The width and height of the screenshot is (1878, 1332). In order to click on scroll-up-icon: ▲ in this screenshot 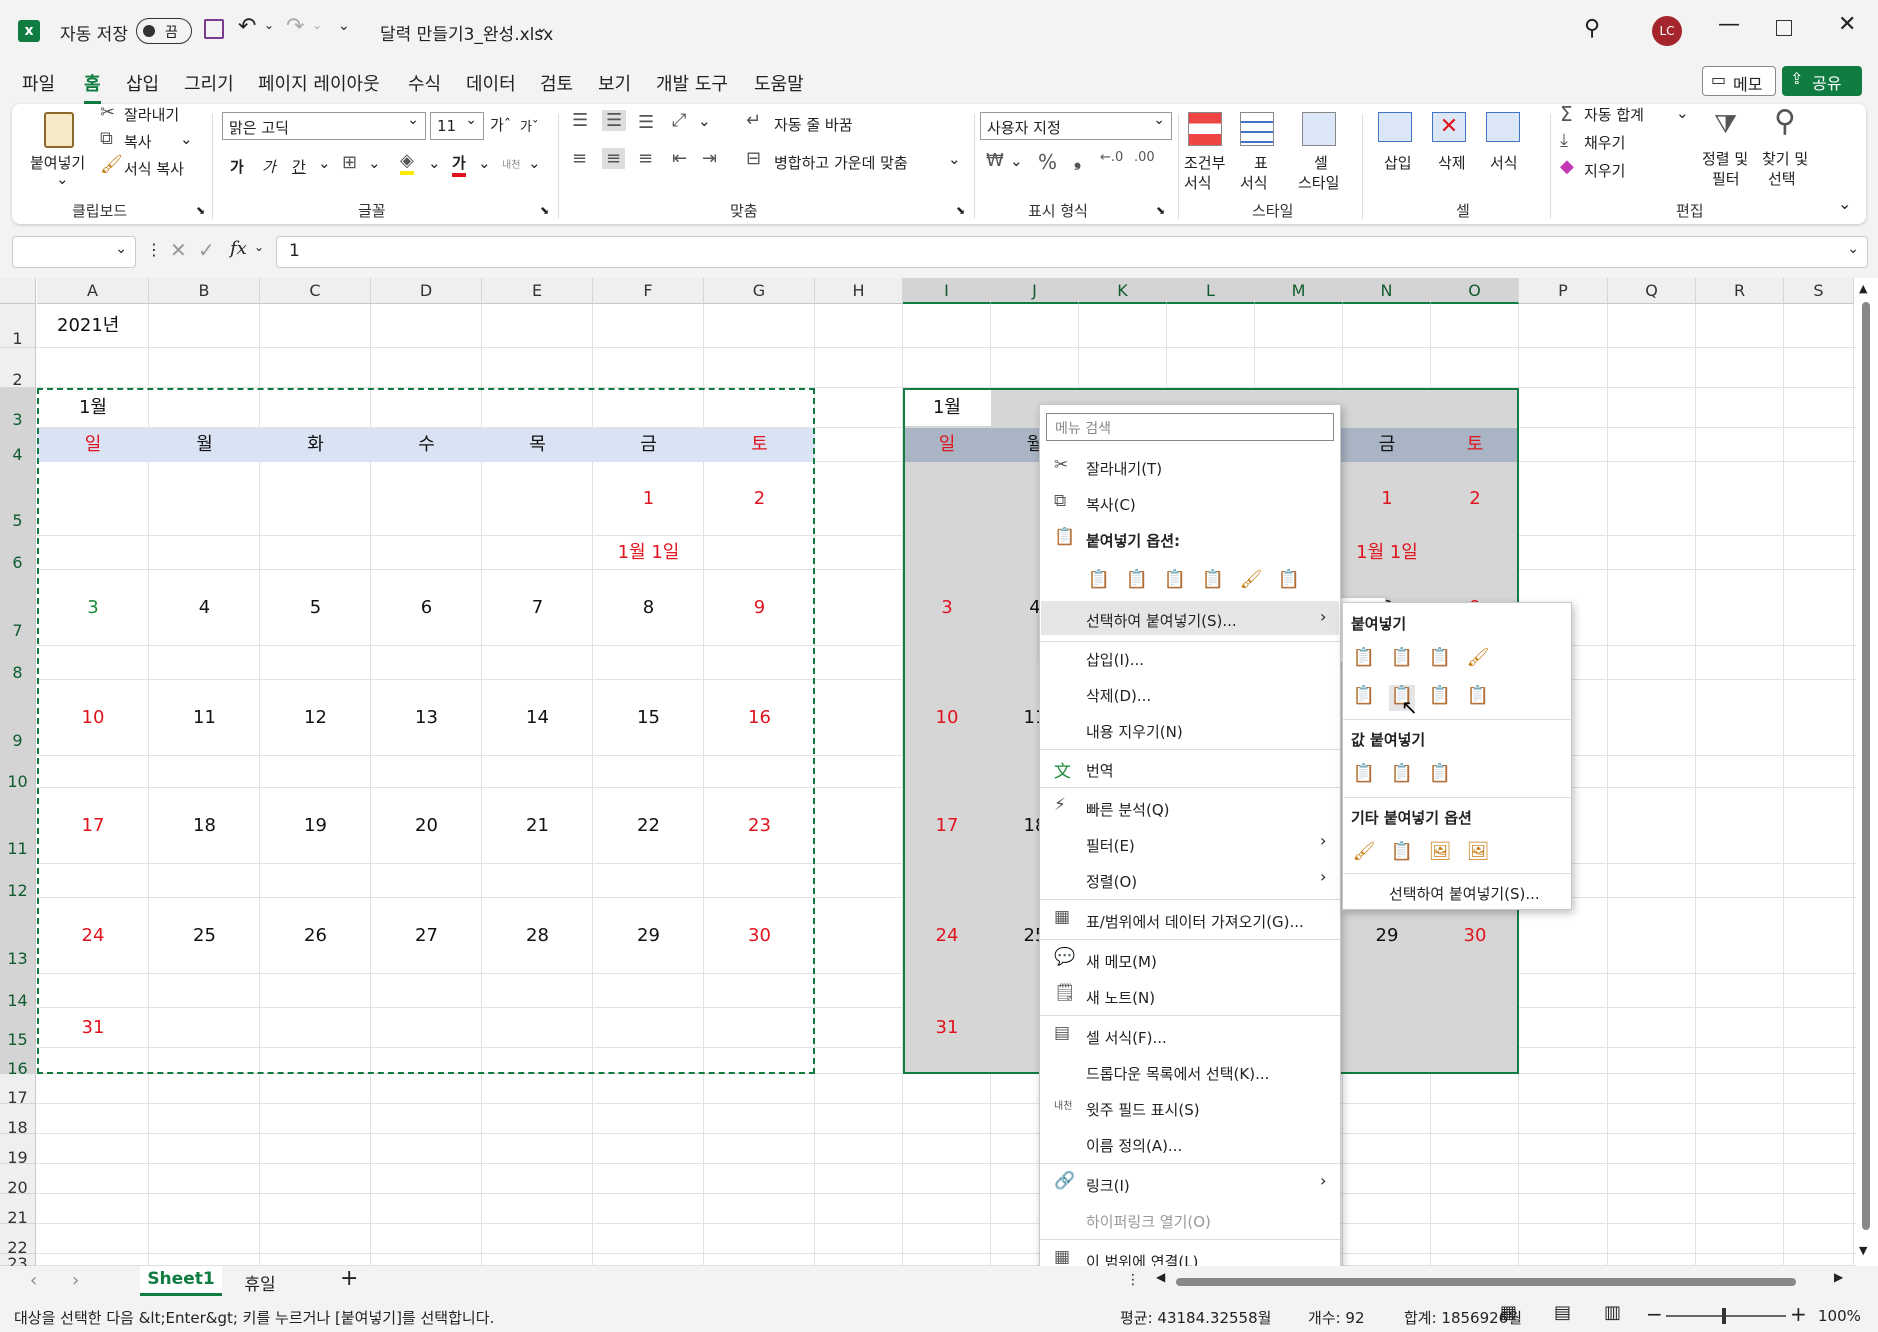, I will do `click(1863, 288)`.